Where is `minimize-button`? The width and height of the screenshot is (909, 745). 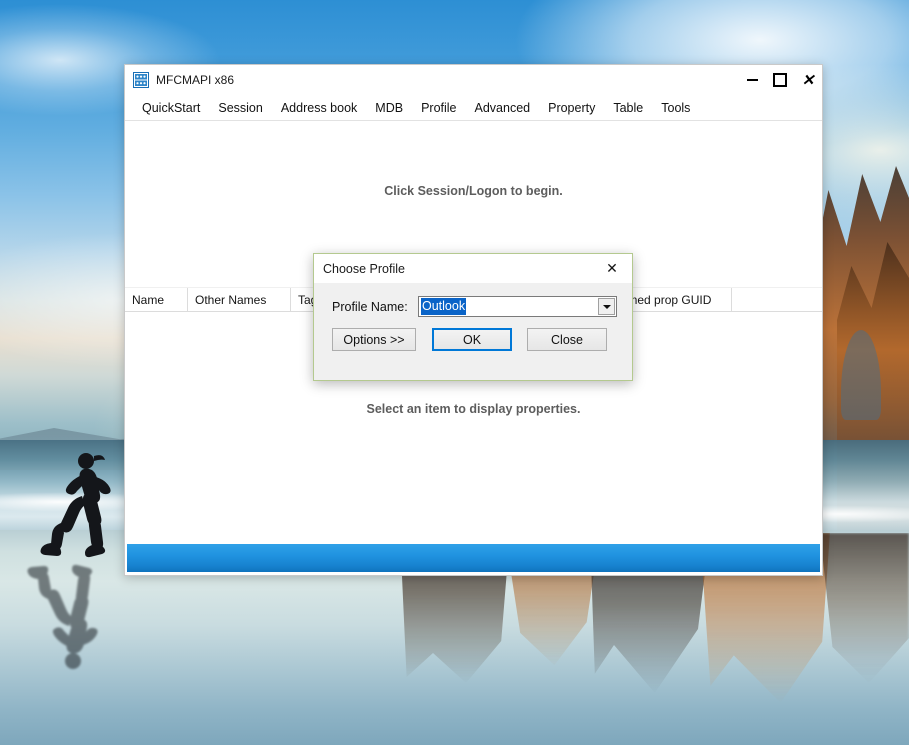
minimize-button is located at coordinates (752, 80).